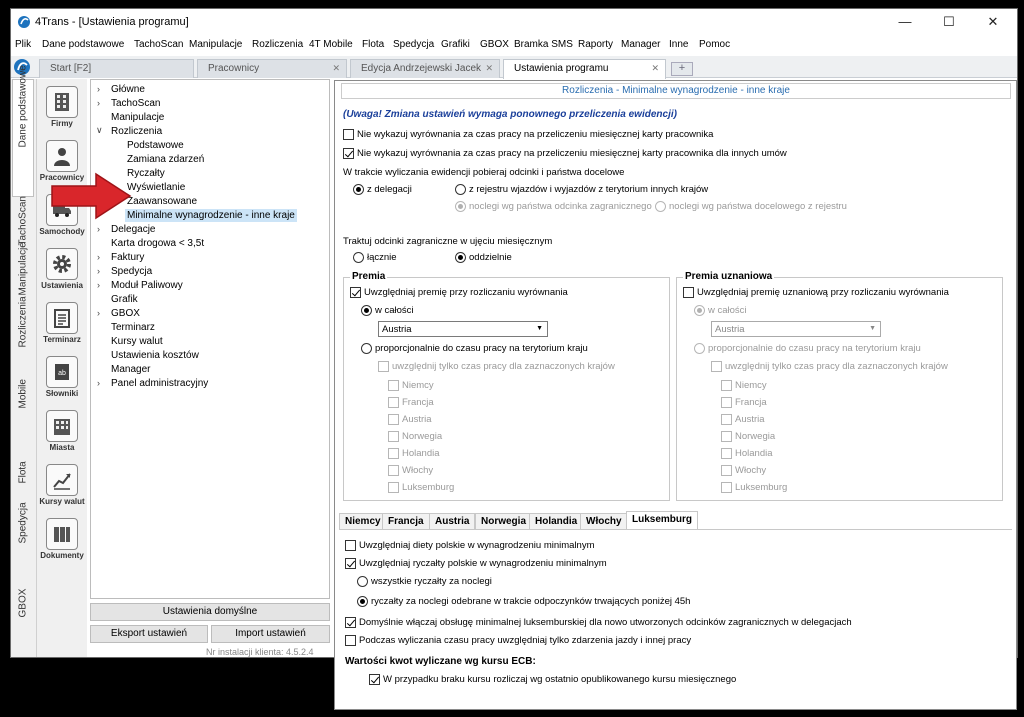 The width and height of the screenshot is (1024, 717). What do you see at coordinates (83, 44) in the screenshot?
I see `menu-dane-podstawowe: Dane podstawowe` at bounding box center [83, 44].